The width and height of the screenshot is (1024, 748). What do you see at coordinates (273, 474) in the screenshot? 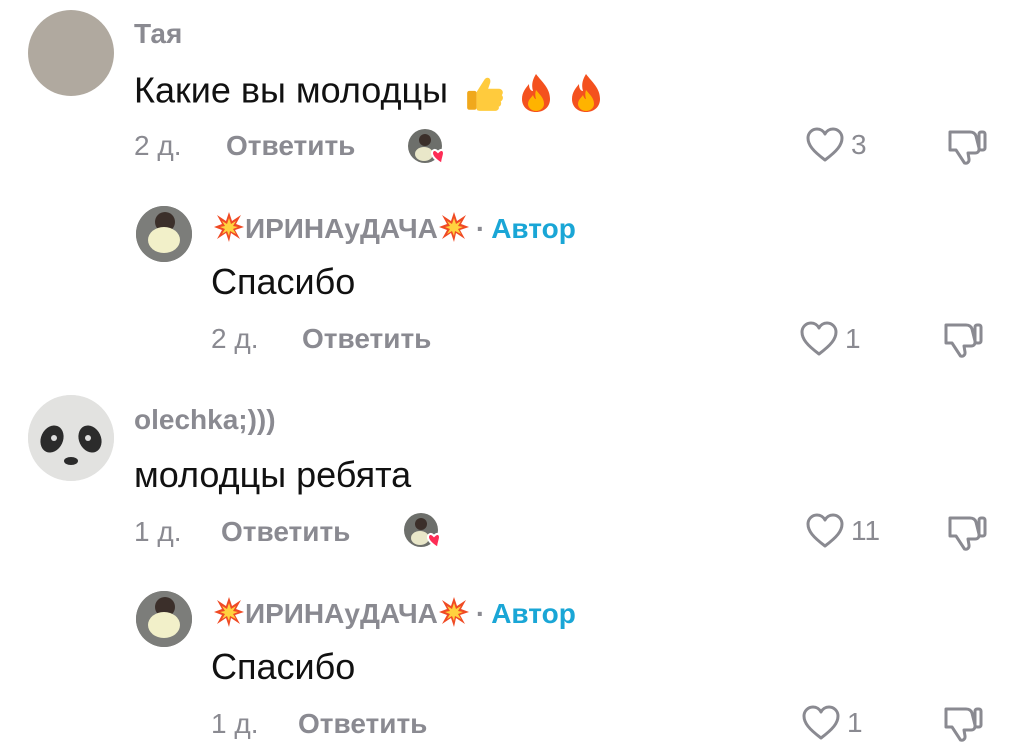
I see `comment-text: молодцы ребята` at bounding box center [273, 474].